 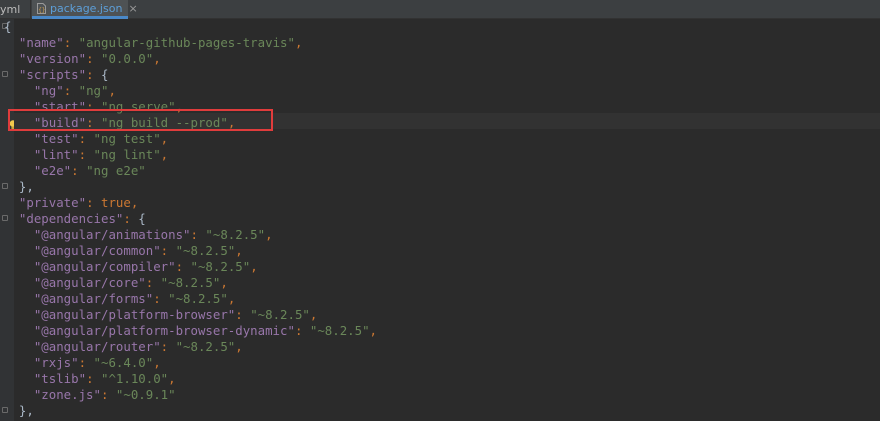 What do you see at coordinates (101, 154) in the screenshot?
I see `code-line: "lint": "ng lint",` at bounding box center [101, 154].